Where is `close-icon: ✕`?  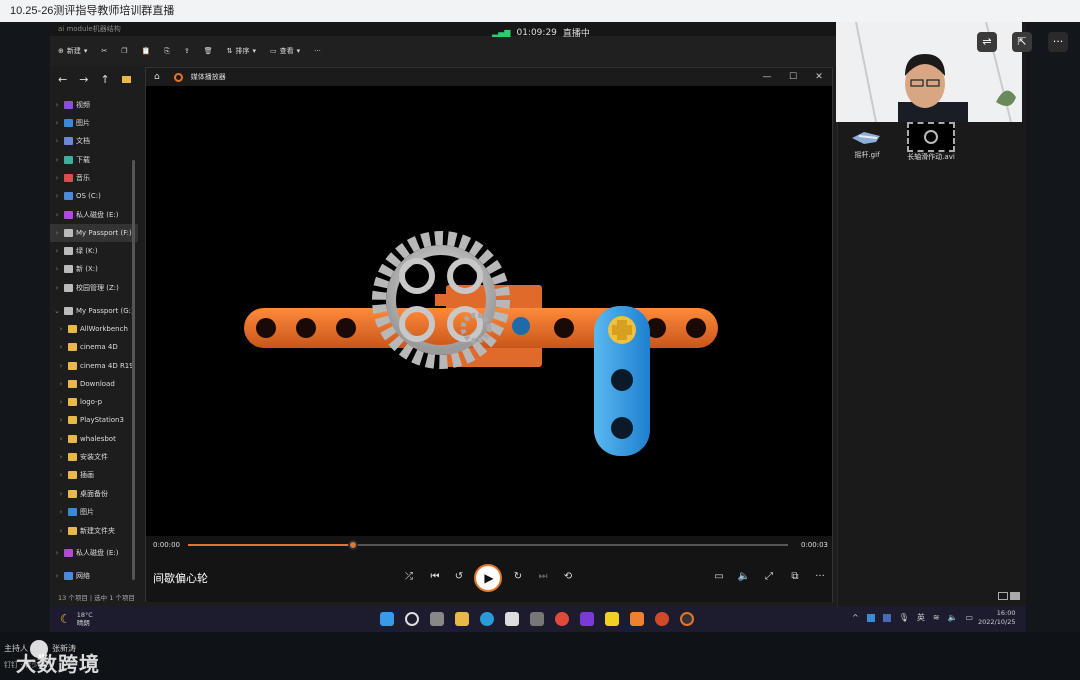 close-icon: ✕ is located at coordinates (819, 77).